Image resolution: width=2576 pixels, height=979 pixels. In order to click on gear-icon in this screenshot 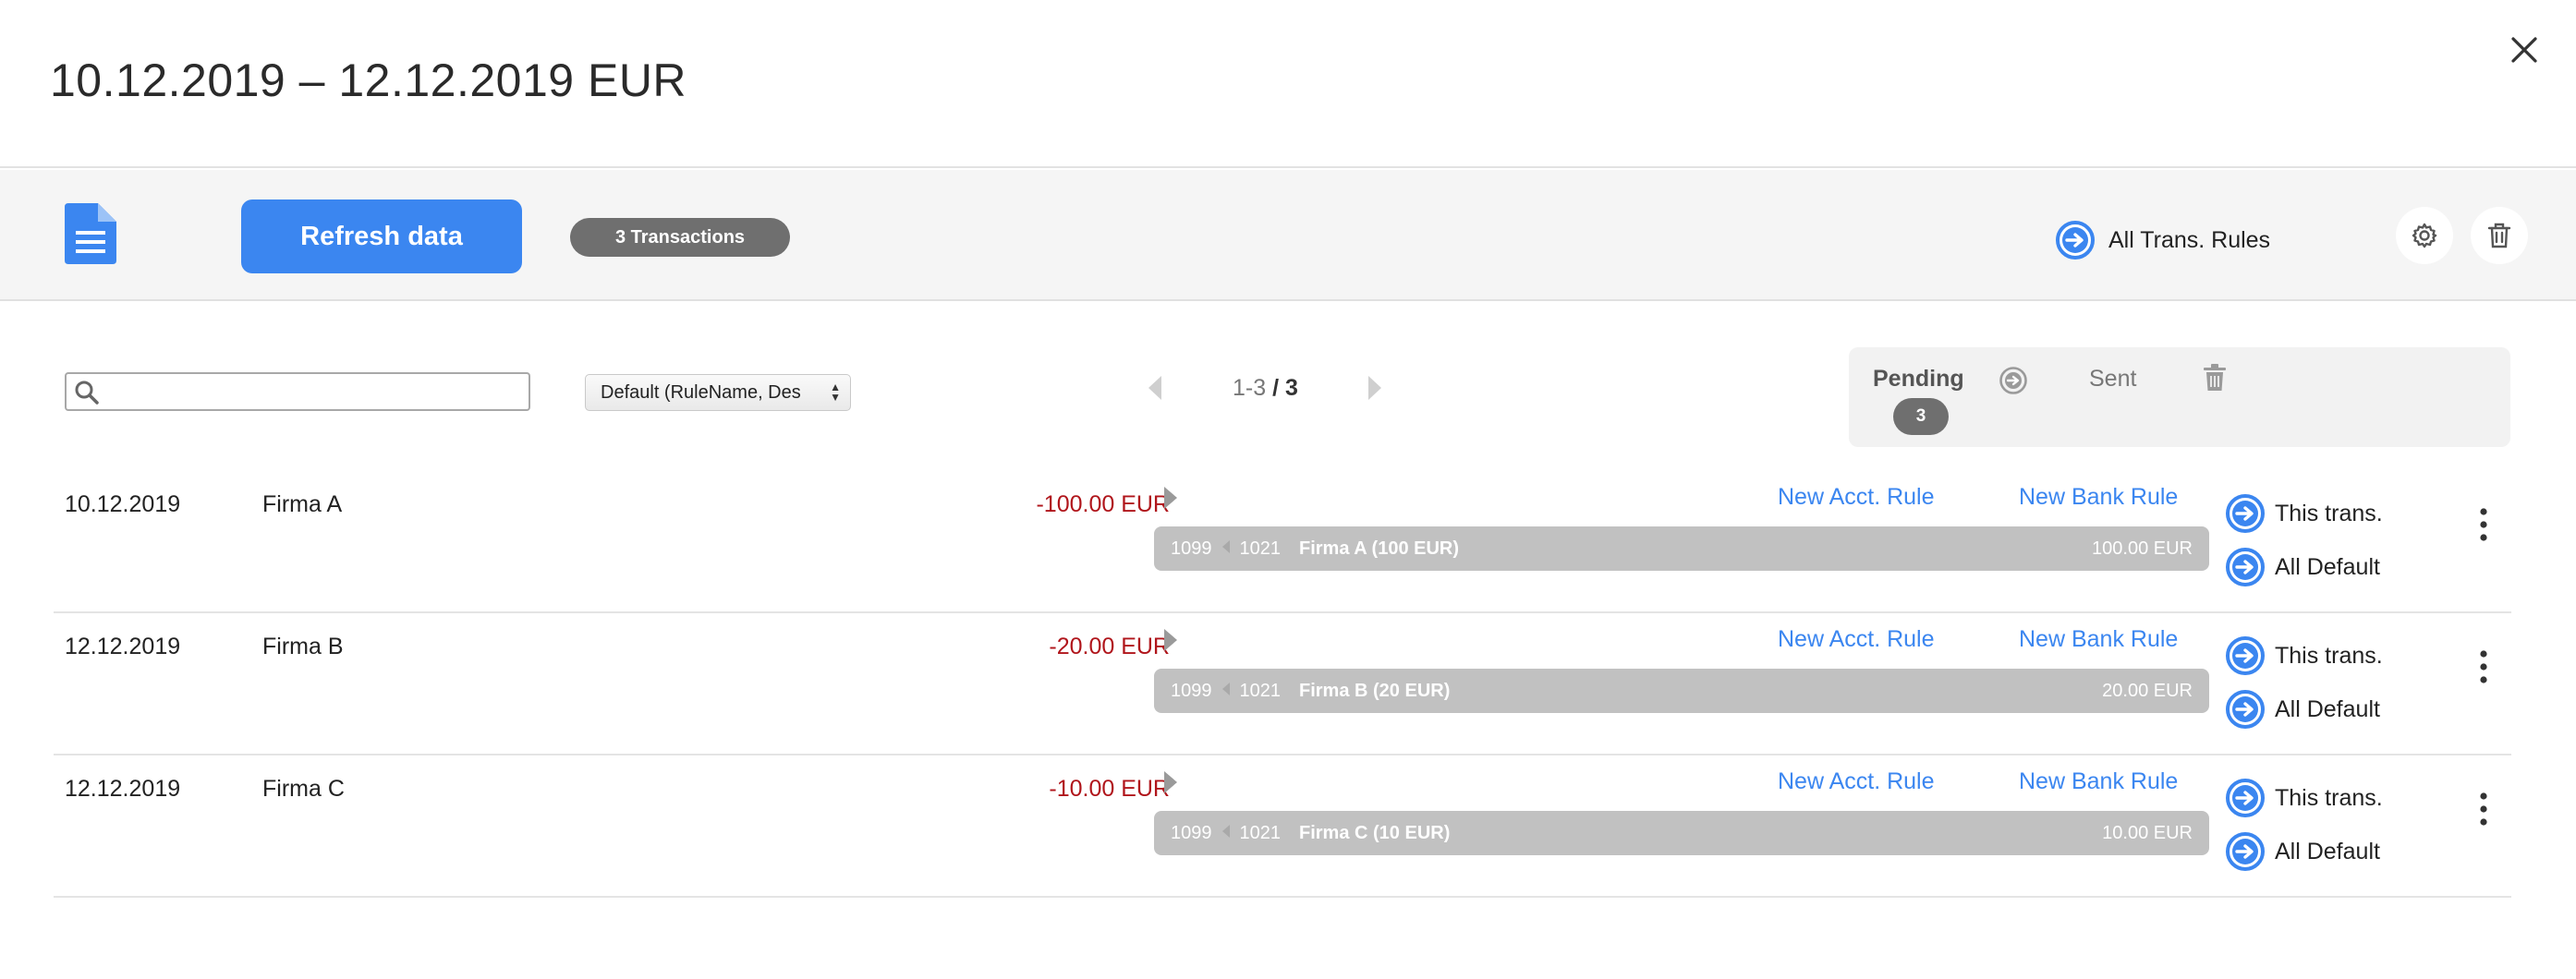, I will do `click(2424, 236)`.